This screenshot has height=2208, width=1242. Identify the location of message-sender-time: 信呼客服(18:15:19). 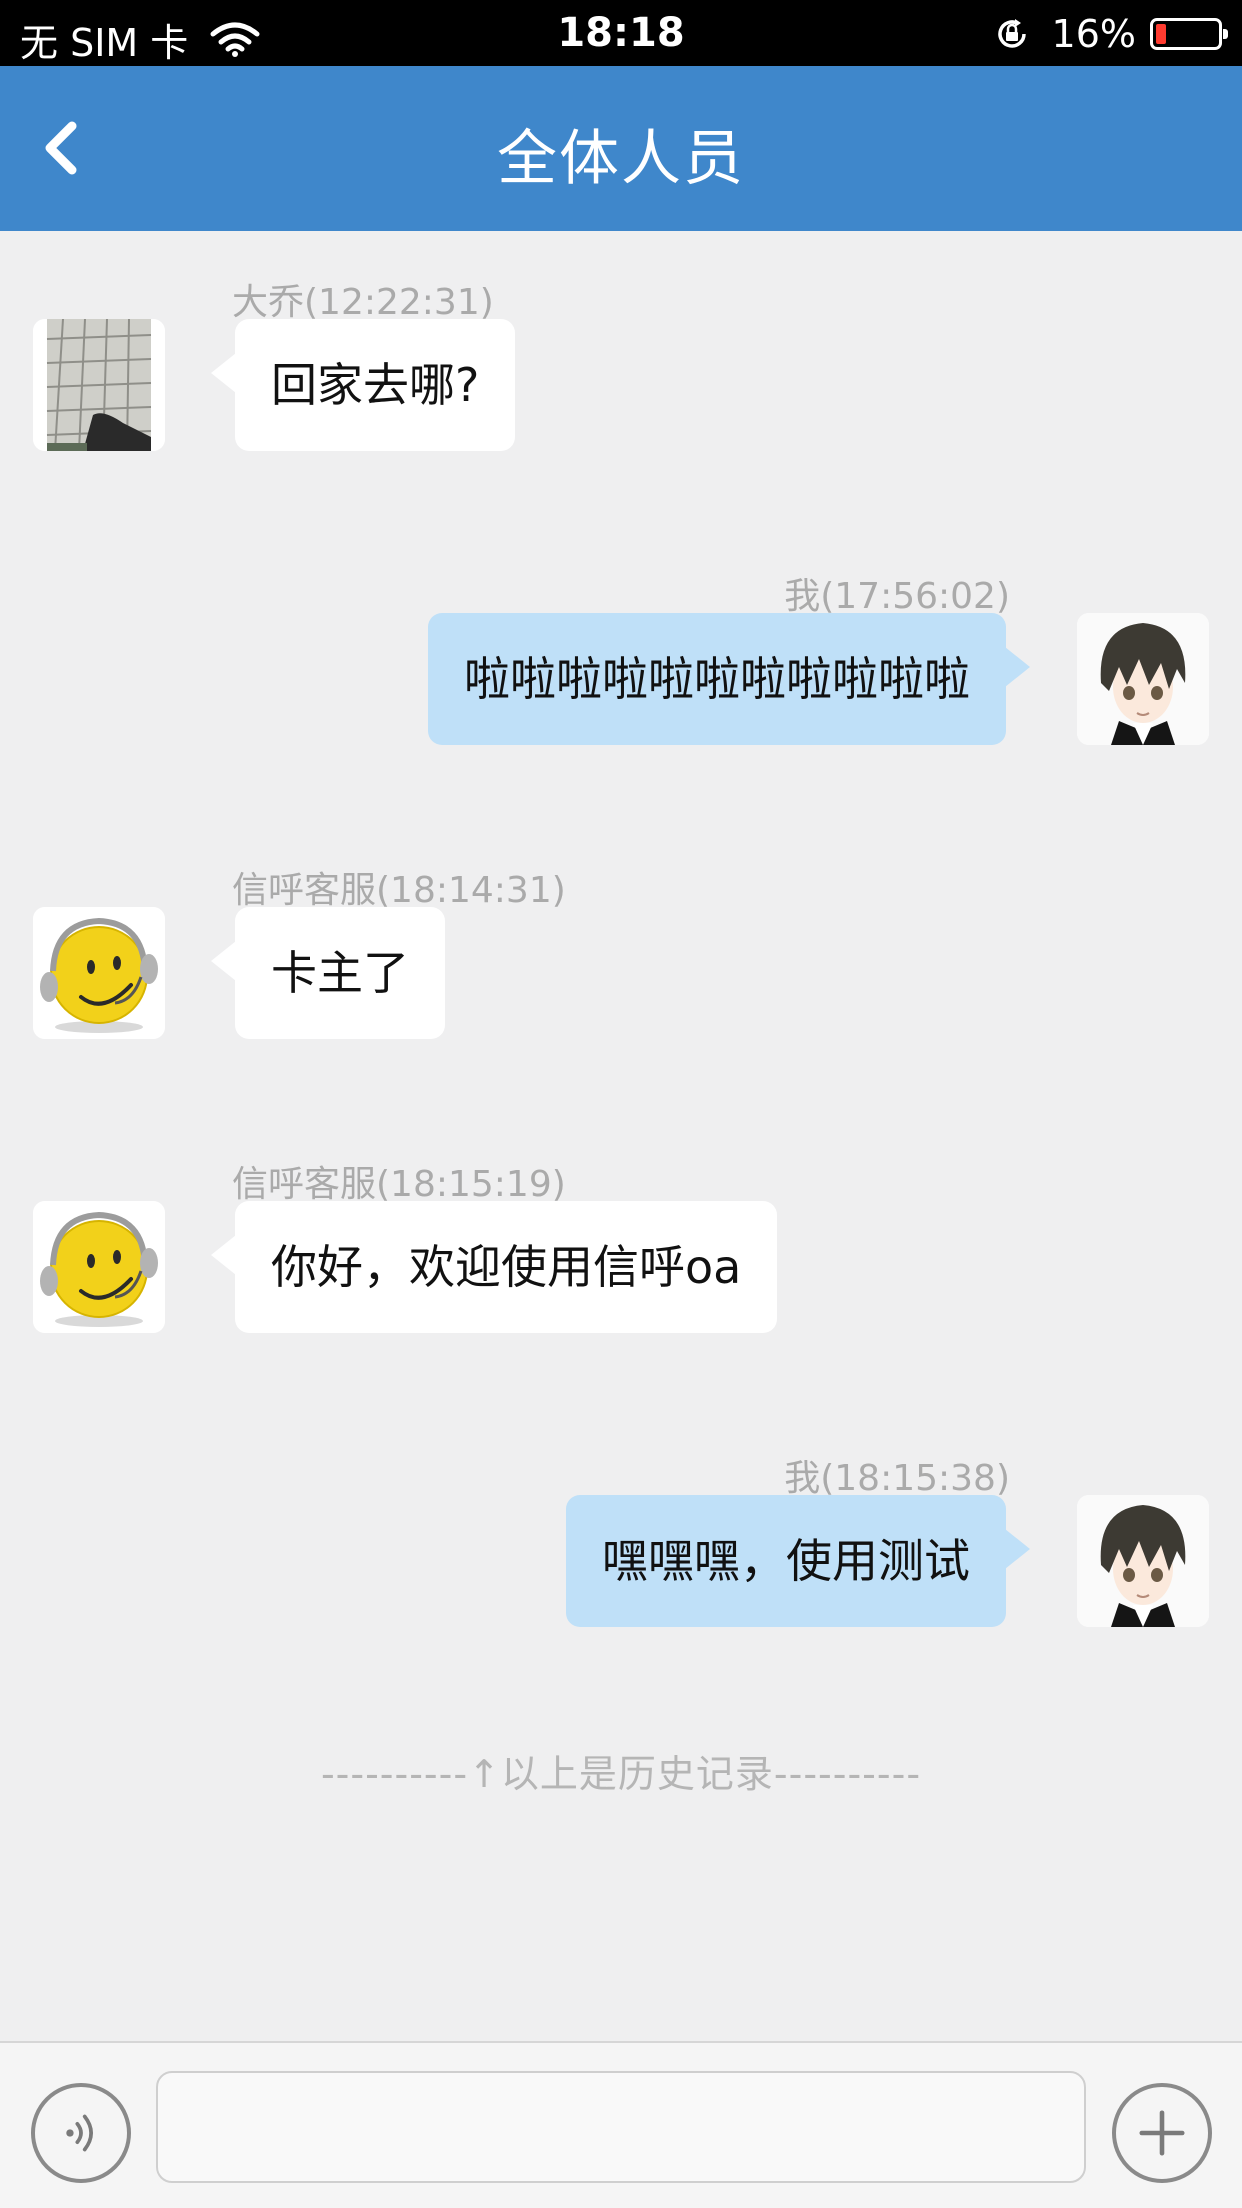
(399, 1184).